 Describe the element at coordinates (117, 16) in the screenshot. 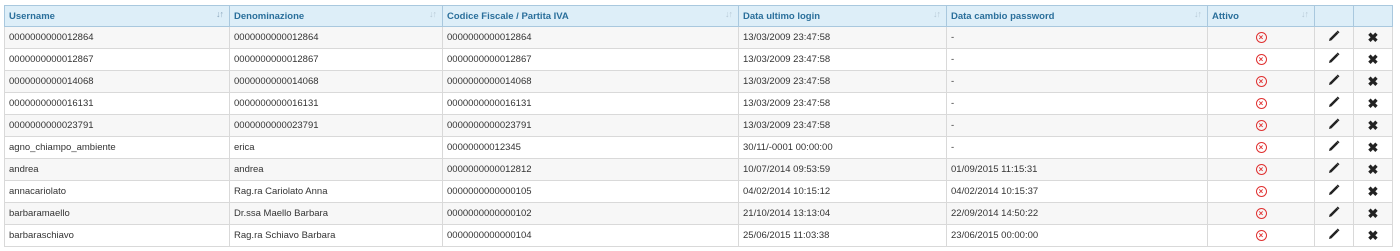

I see `column-header-username: Username ↓↑` at that location.